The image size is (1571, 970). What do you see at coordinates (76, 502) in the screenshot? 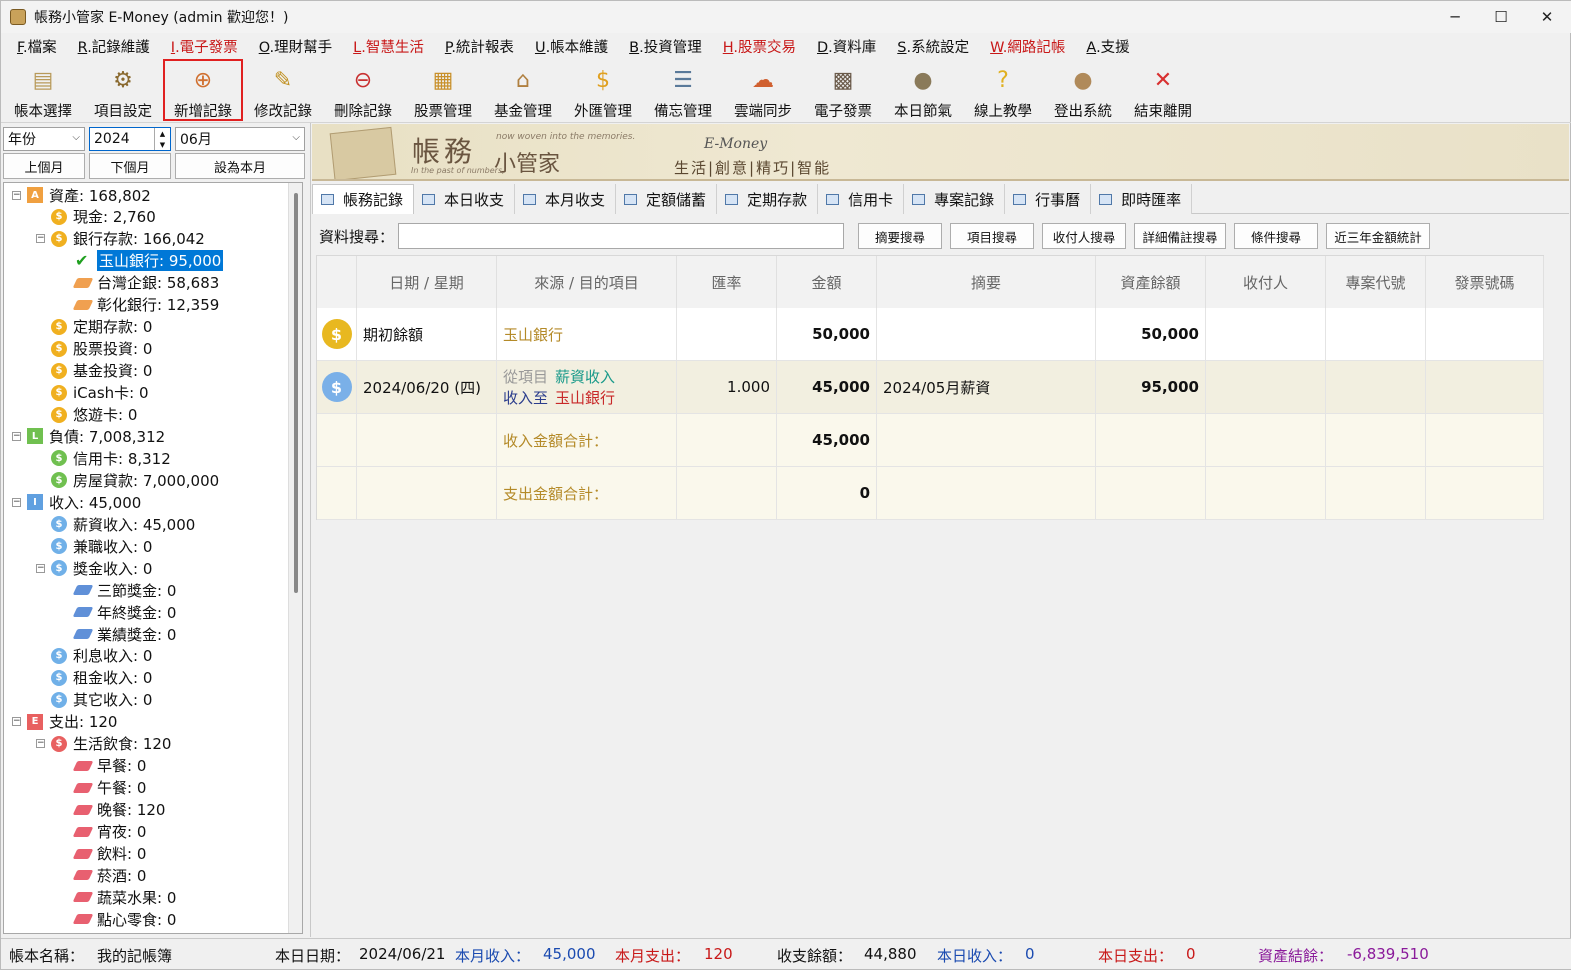
I see `tree-node: − I 收入: 45,000` at bounding box center [76, 502].